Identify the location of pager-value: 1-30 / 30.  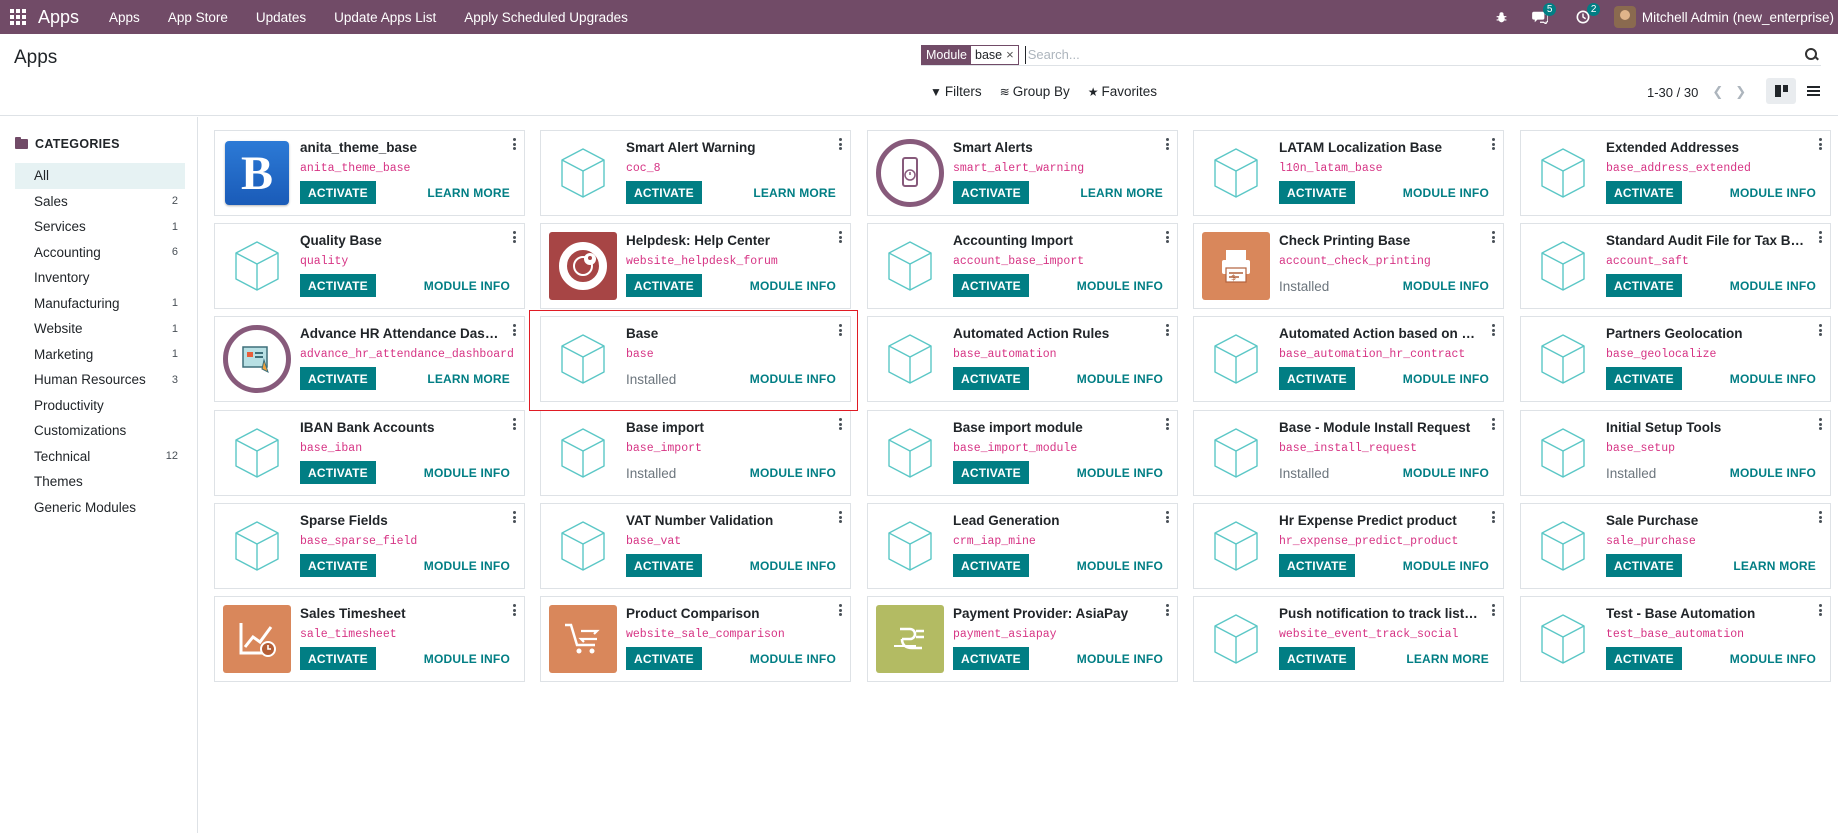
(1672, 92).